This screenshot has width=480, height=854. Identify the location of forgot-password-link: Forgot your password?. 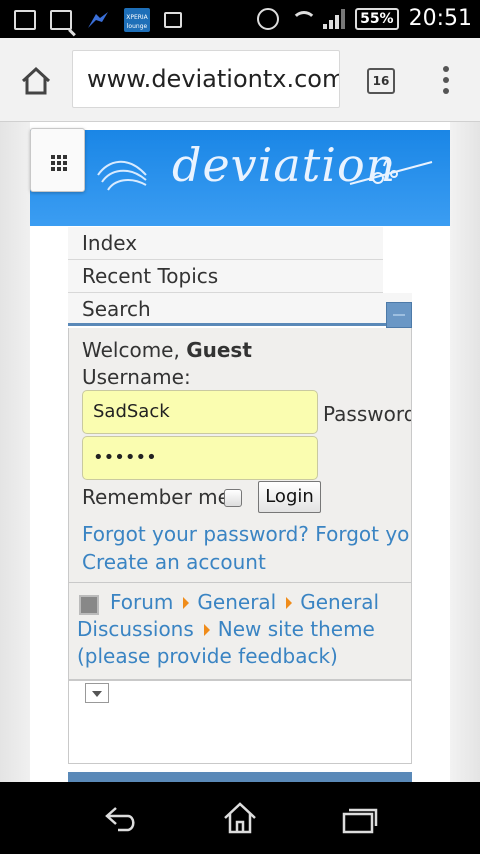
(195, 534).